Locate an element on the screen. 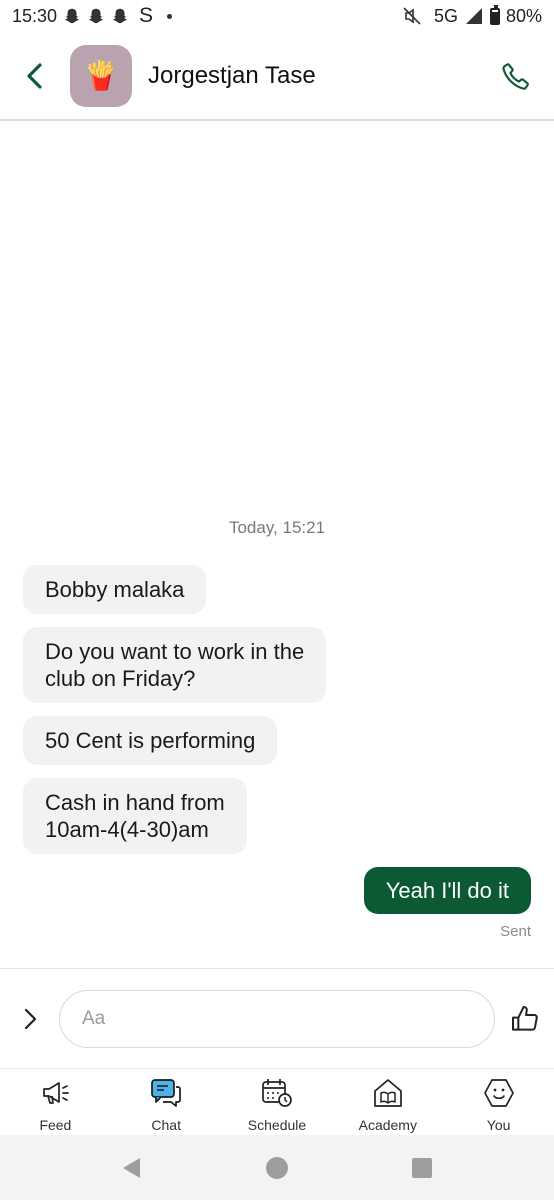 Image resolution: width=554 pixels, height=1200 pixels. circle-home-icon is located at coordinates (276, 1167).